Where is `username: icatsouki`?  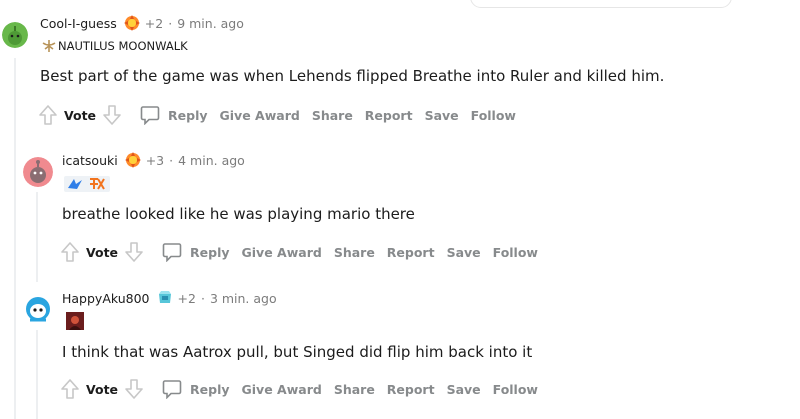 username: icatsouki is located at coordinates (90, 160).